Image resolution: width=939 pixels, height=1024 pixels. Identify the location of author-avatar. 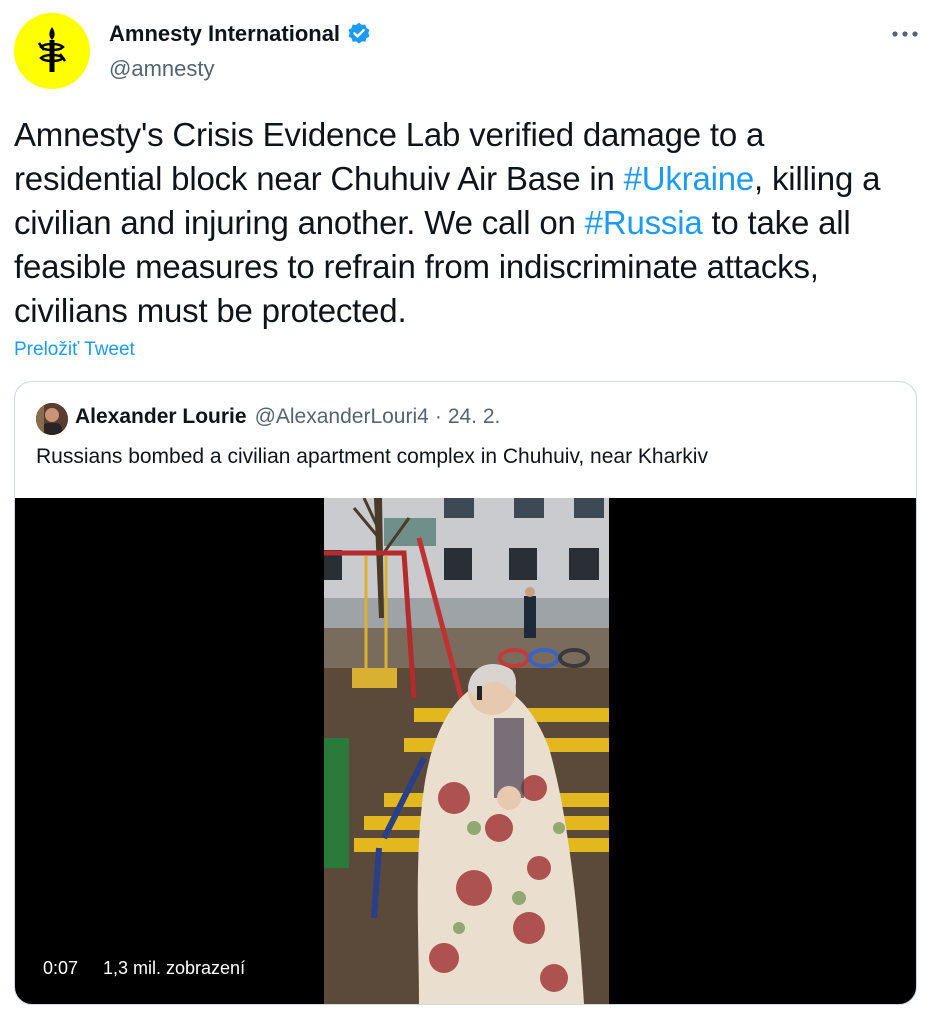
(52, 51).